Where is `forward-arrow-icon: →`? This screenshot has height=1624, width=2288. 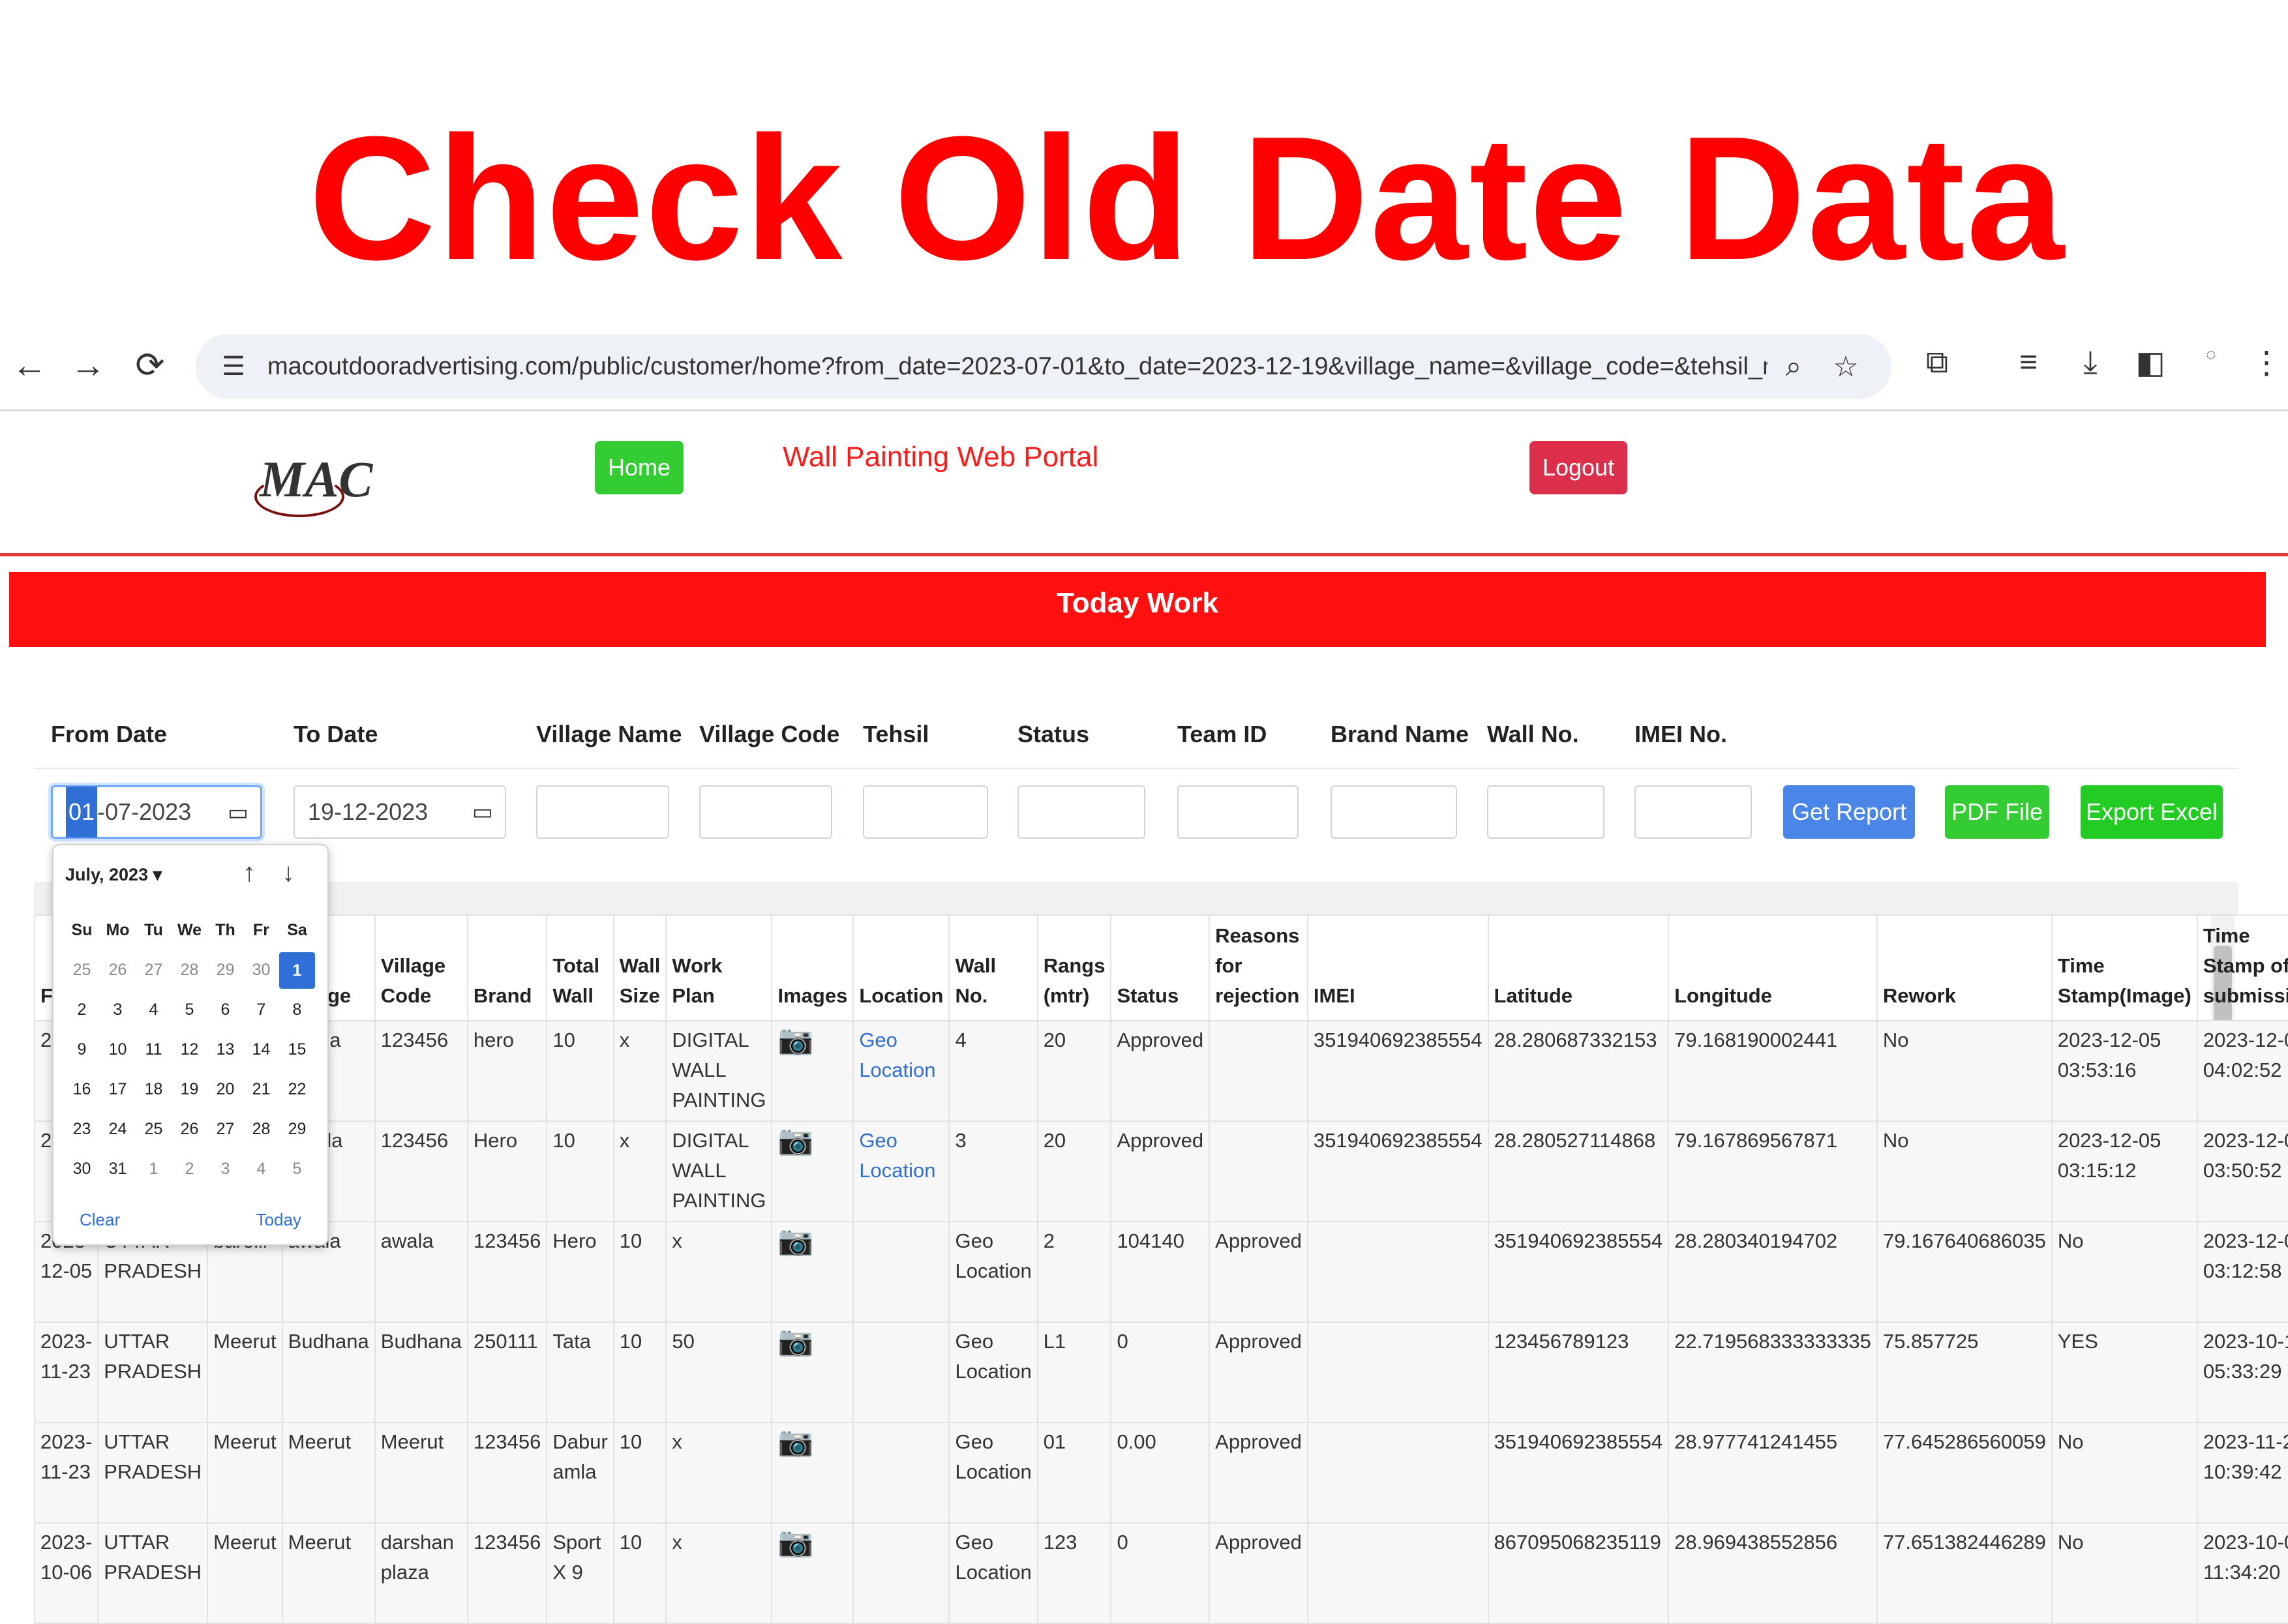
forward-arrow-icon: → is located at coordinates (88, 365).